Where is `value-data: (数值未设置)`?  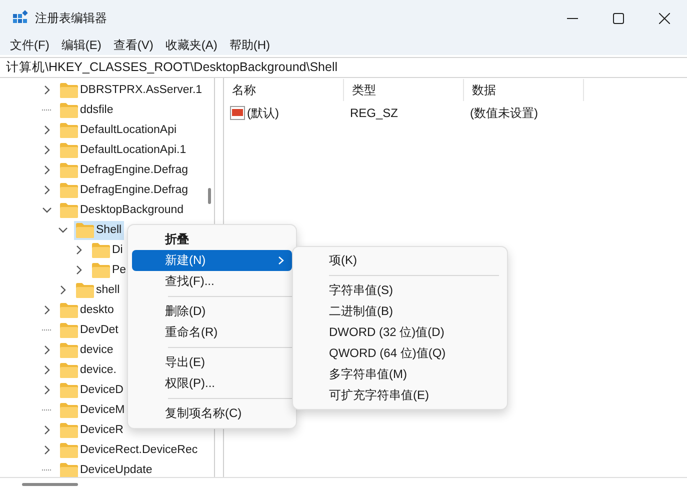 value-data: (数值未设置) is located at coordinates (504, 113).